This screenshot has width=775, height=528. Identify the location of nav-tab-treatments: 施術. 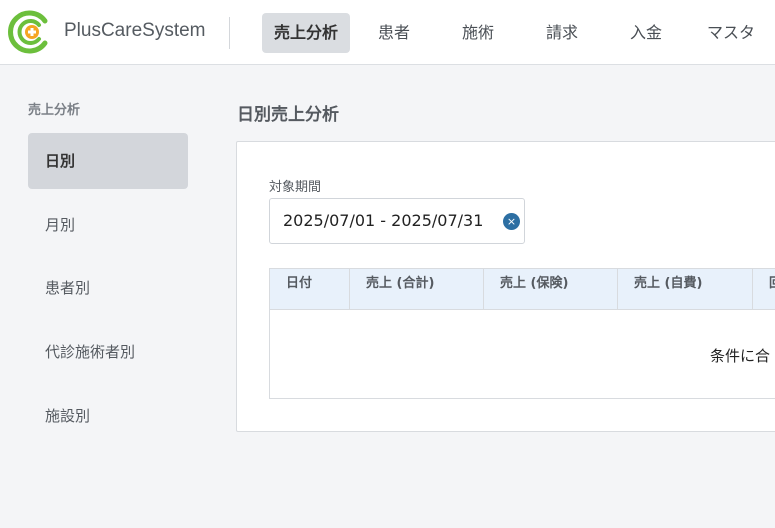
(478, 33).